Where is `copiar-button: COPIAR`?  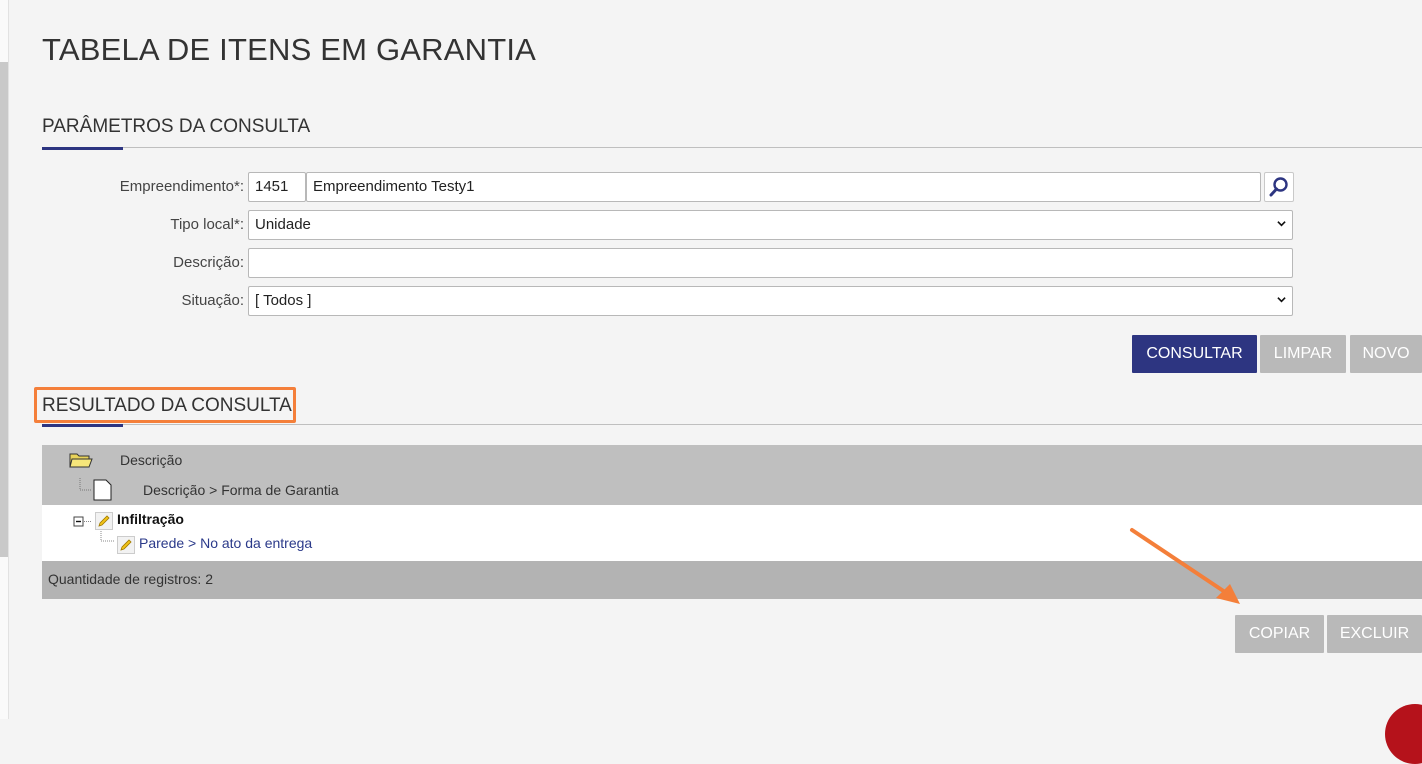
copiar-button: COPIAR is located at coordinates (1279, 634).